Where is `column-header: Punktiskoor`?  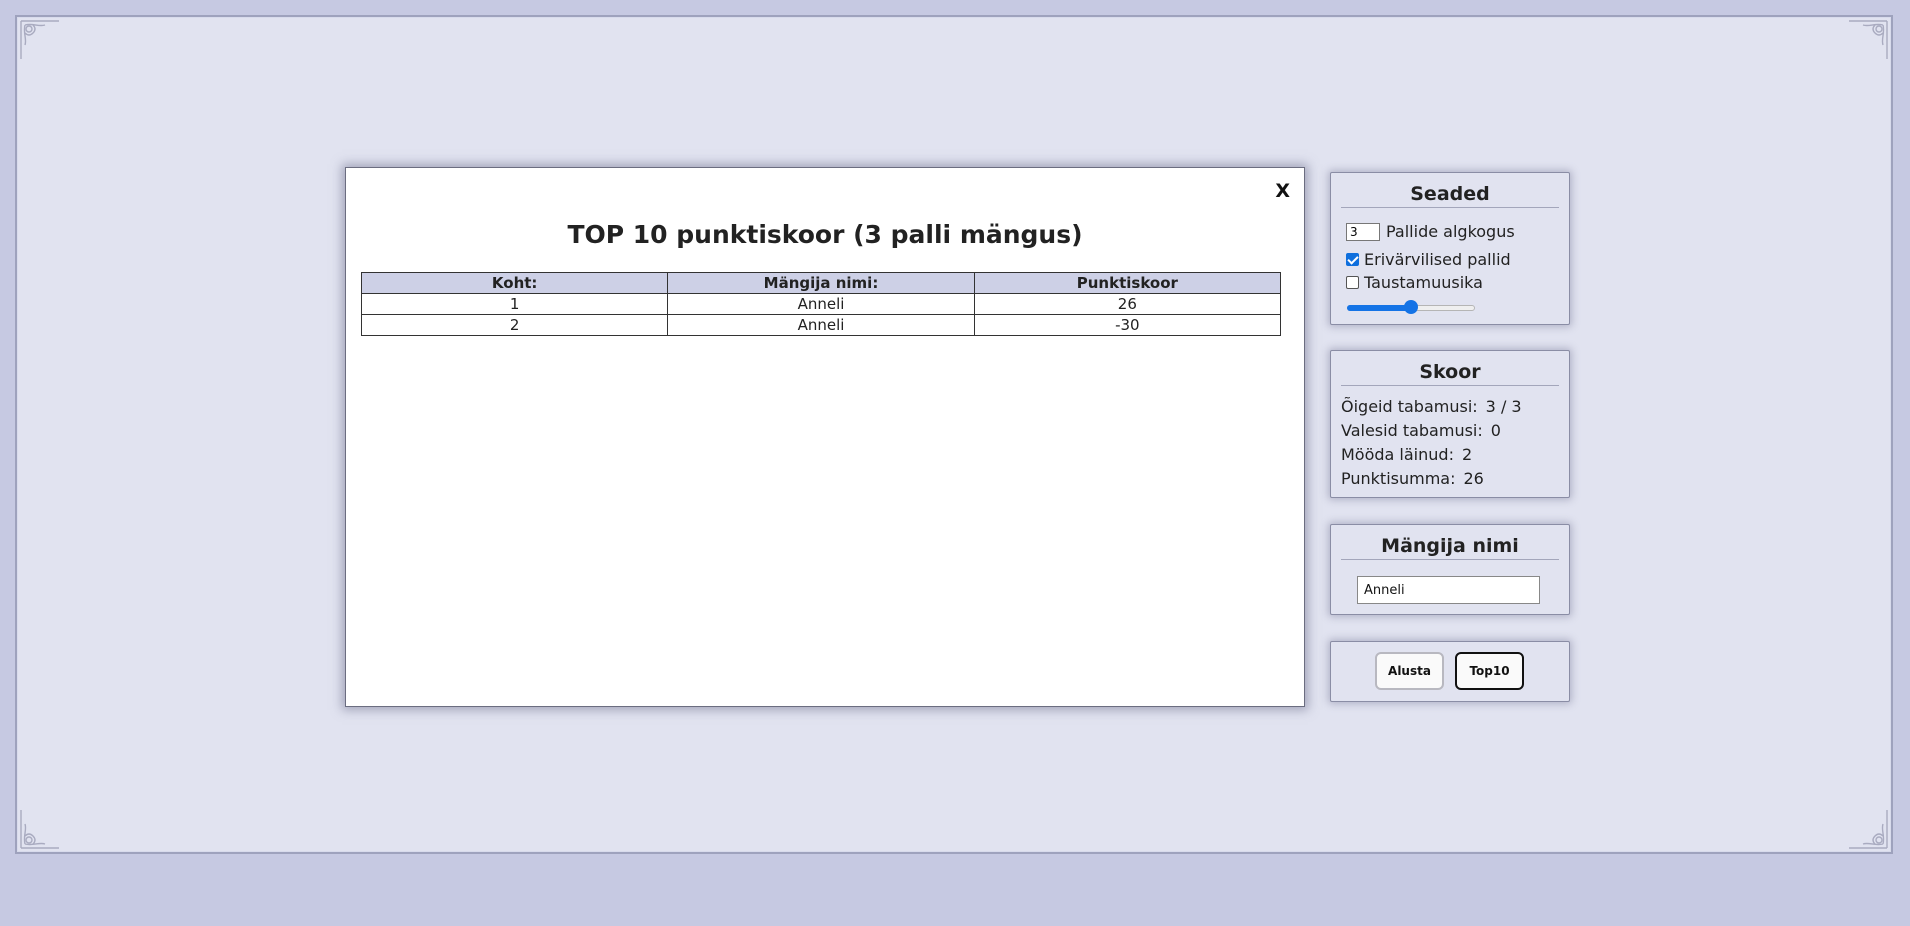
column-header: Punktiskoor is located at coordinates (1127, 283).